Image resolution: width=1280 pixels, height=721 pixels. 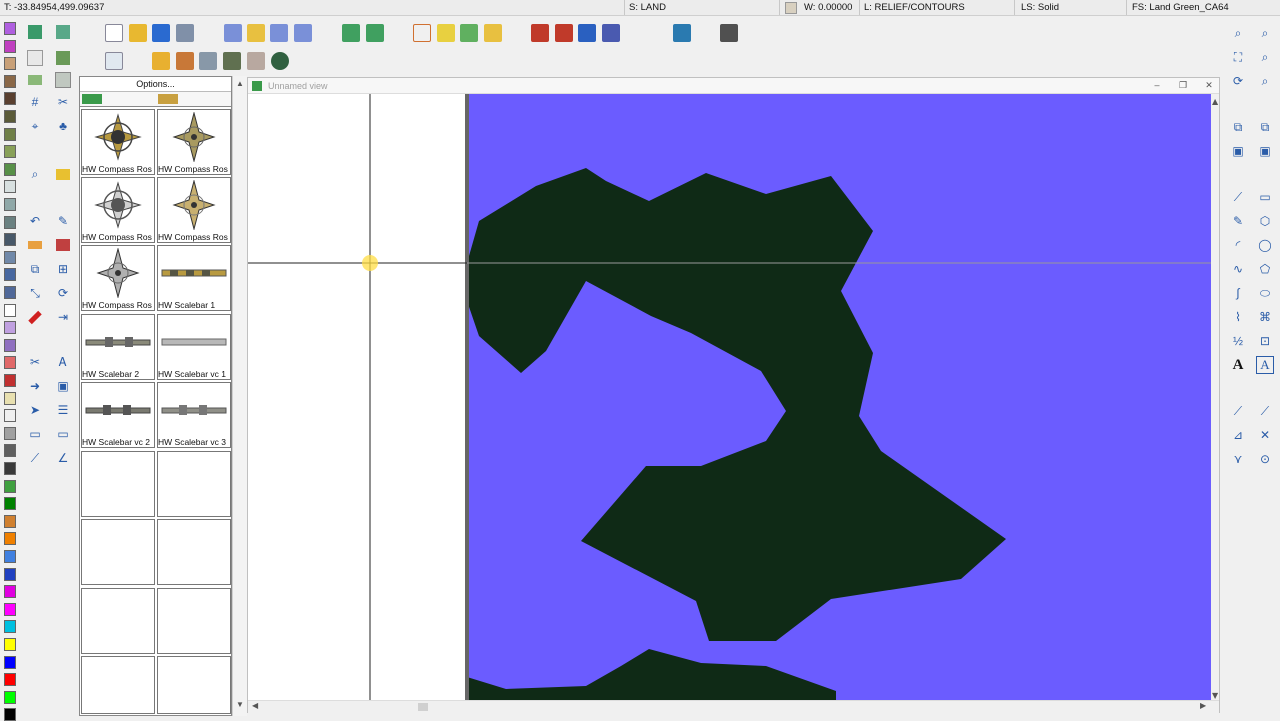 I want to click on layer-b-icon, so click(x=446, y=33).